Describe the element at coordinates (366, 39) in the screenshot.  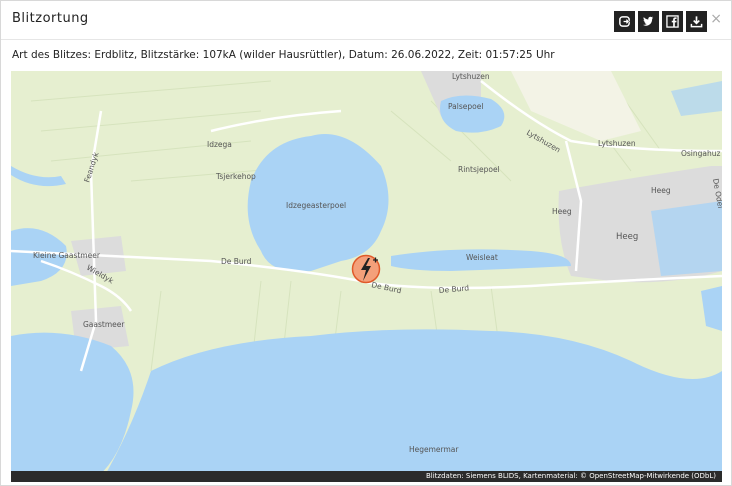
I see `header-divider` at that location.